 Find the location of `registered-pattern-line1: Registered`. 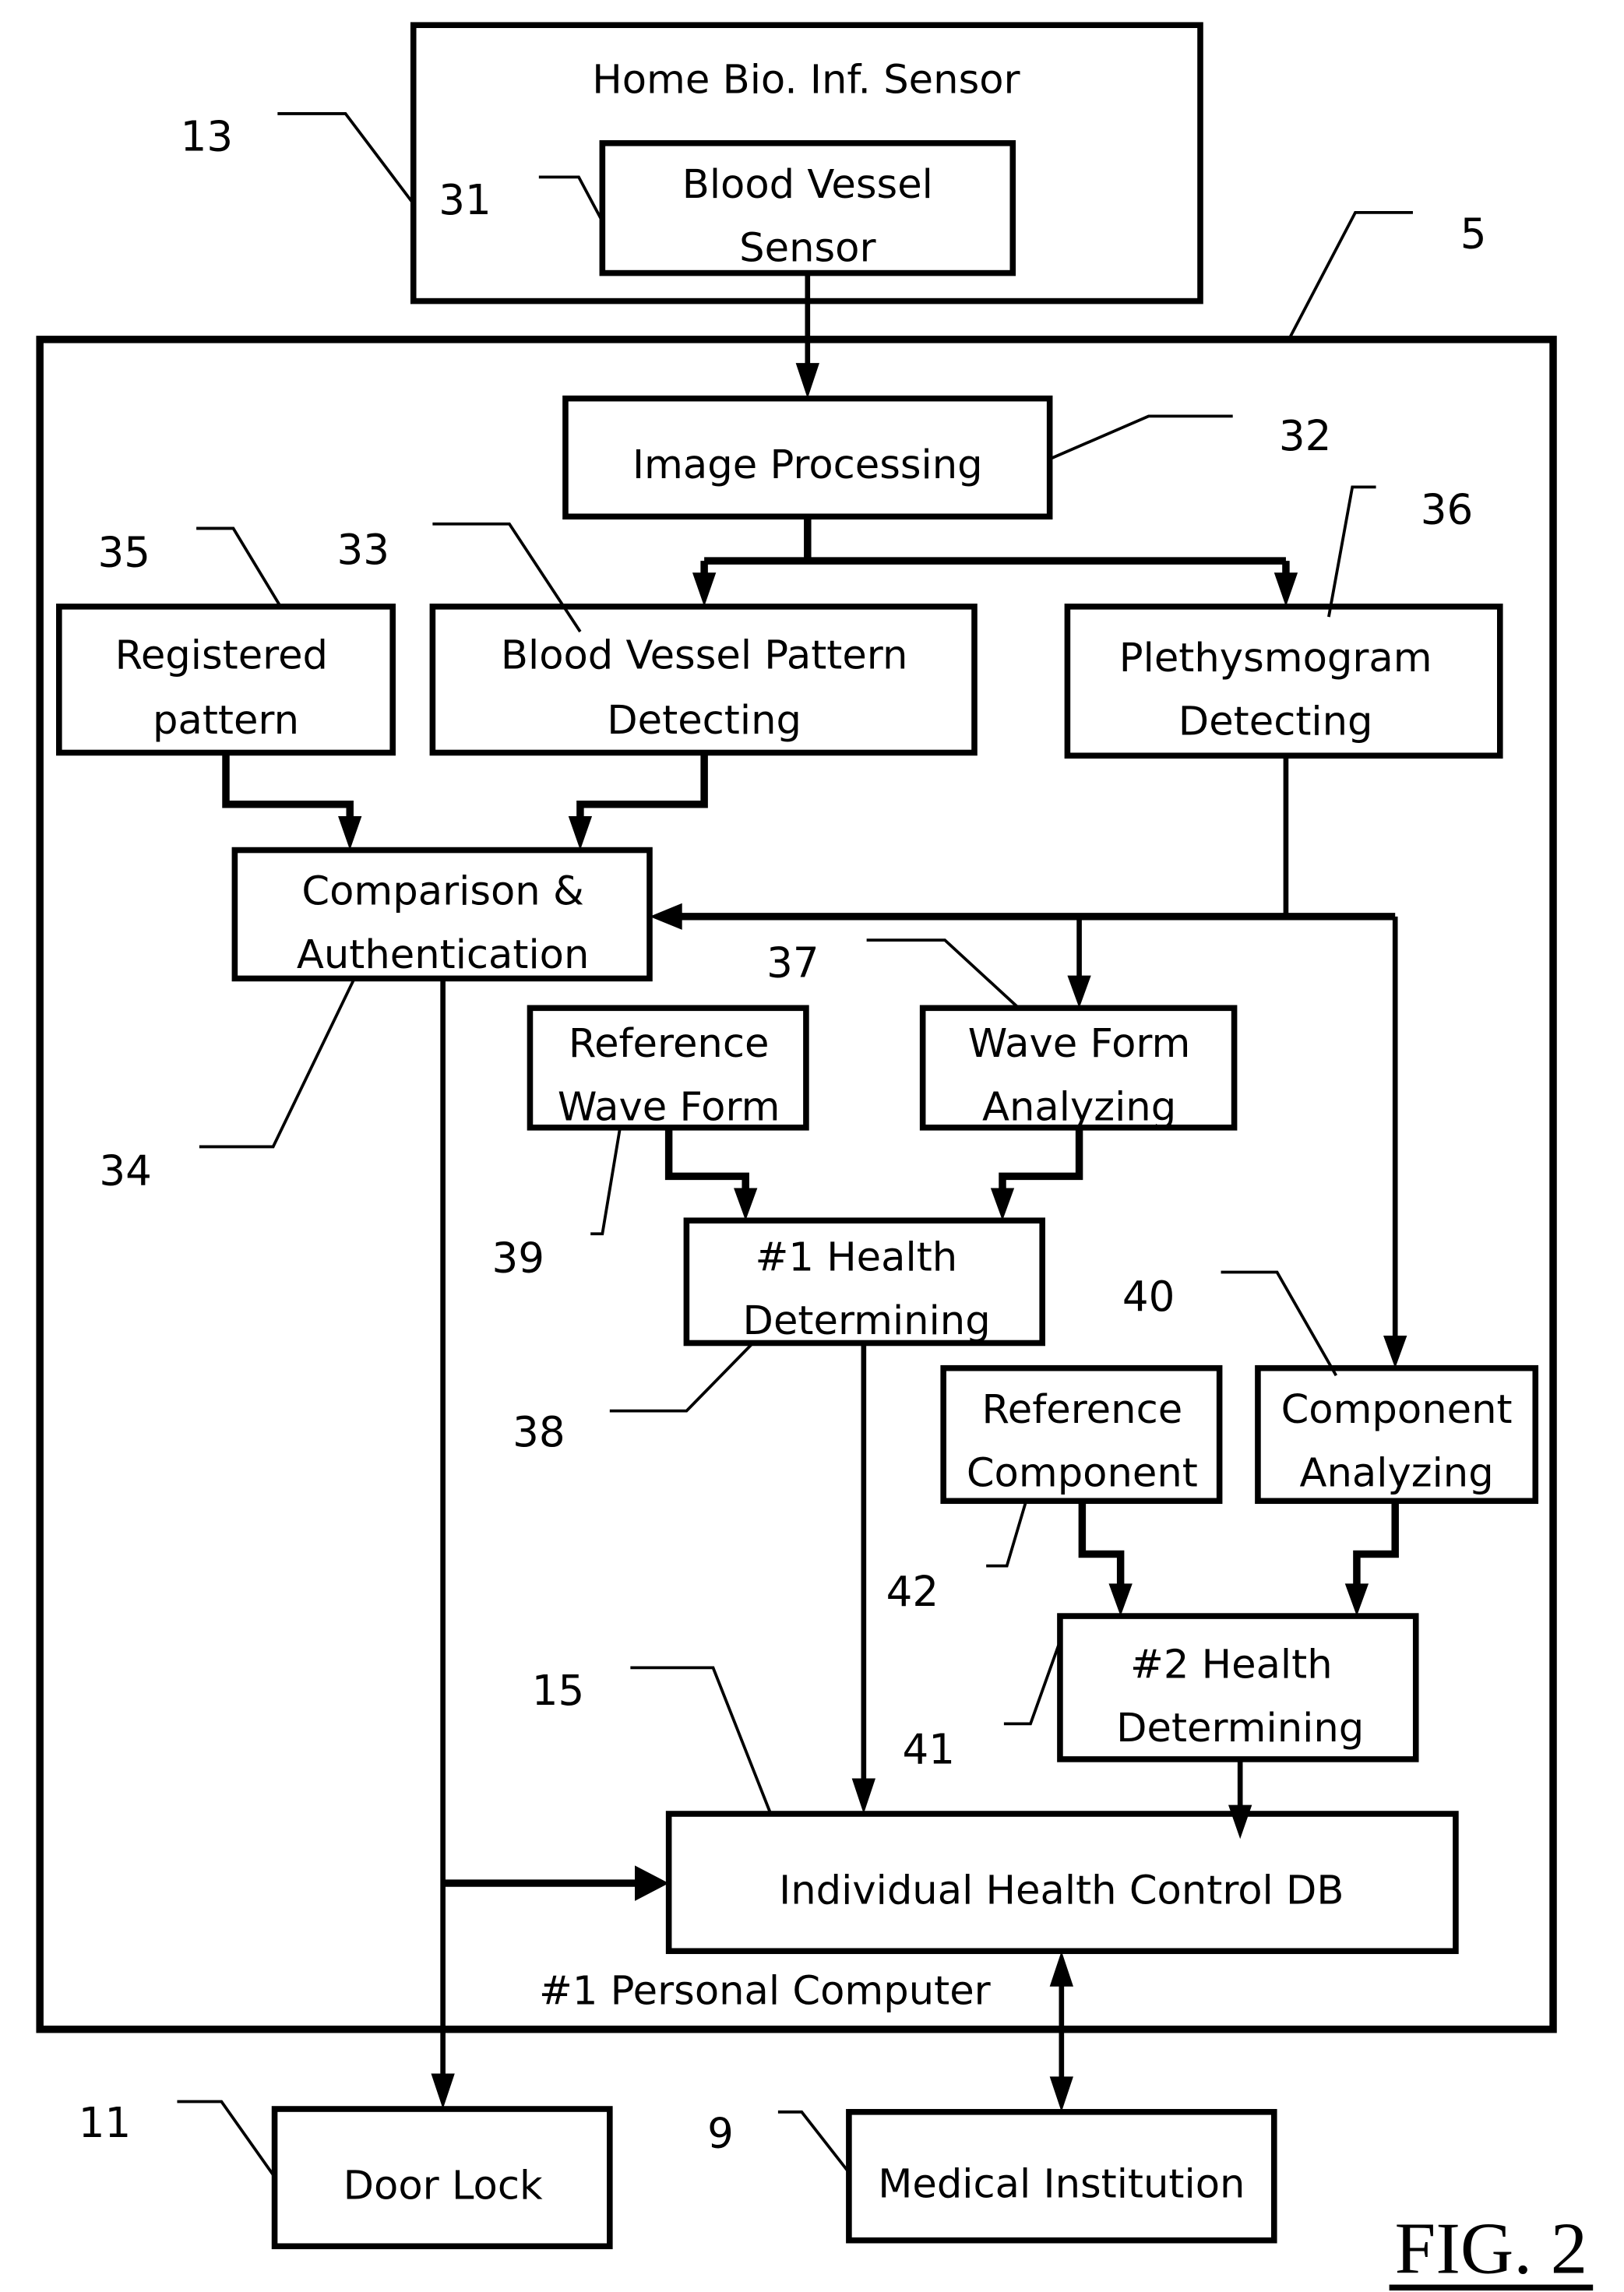

registered-pattern-line1: Registered is located at coordinates (222, 655).